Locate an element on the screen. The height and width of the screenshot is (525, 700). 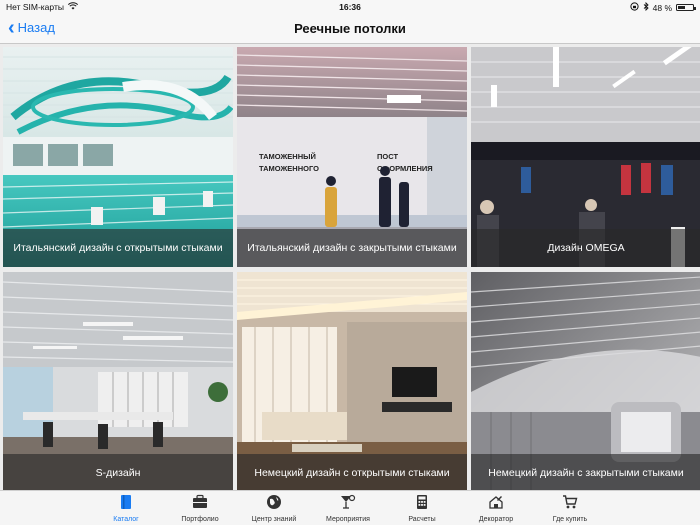
bluetooth-icon is located at coordinates (646, 7).